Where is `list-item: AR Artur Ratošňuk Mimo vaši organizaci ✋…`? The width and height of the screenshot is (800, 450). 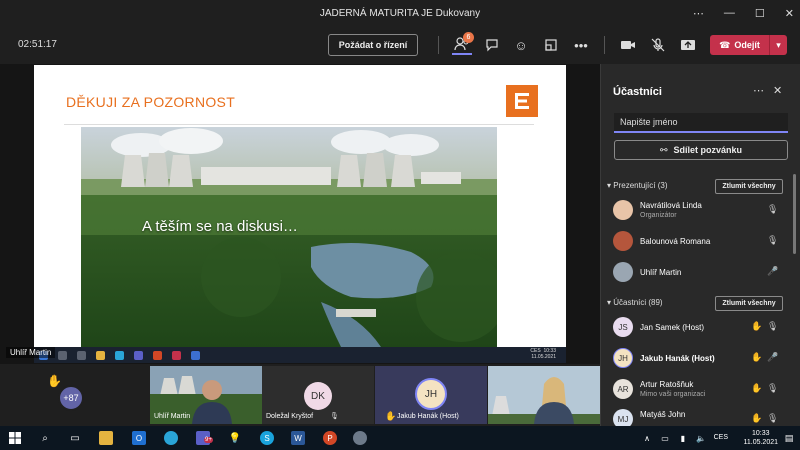 list-item: AR Artur Ratošňuk Mimo vaši organizaci ✋… is located at coordinates (703, 390).